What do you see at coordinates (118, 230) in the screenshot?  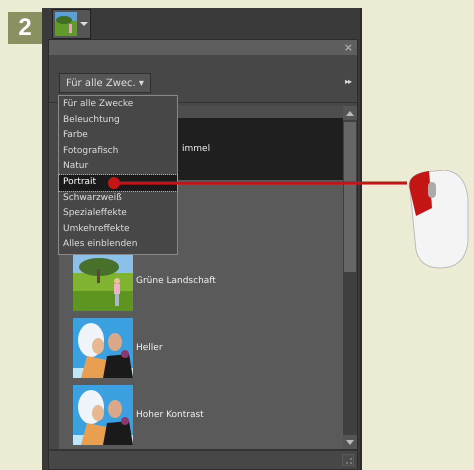 I see `menu-item: Umkehreffekte` at bounding box center [118, 230].